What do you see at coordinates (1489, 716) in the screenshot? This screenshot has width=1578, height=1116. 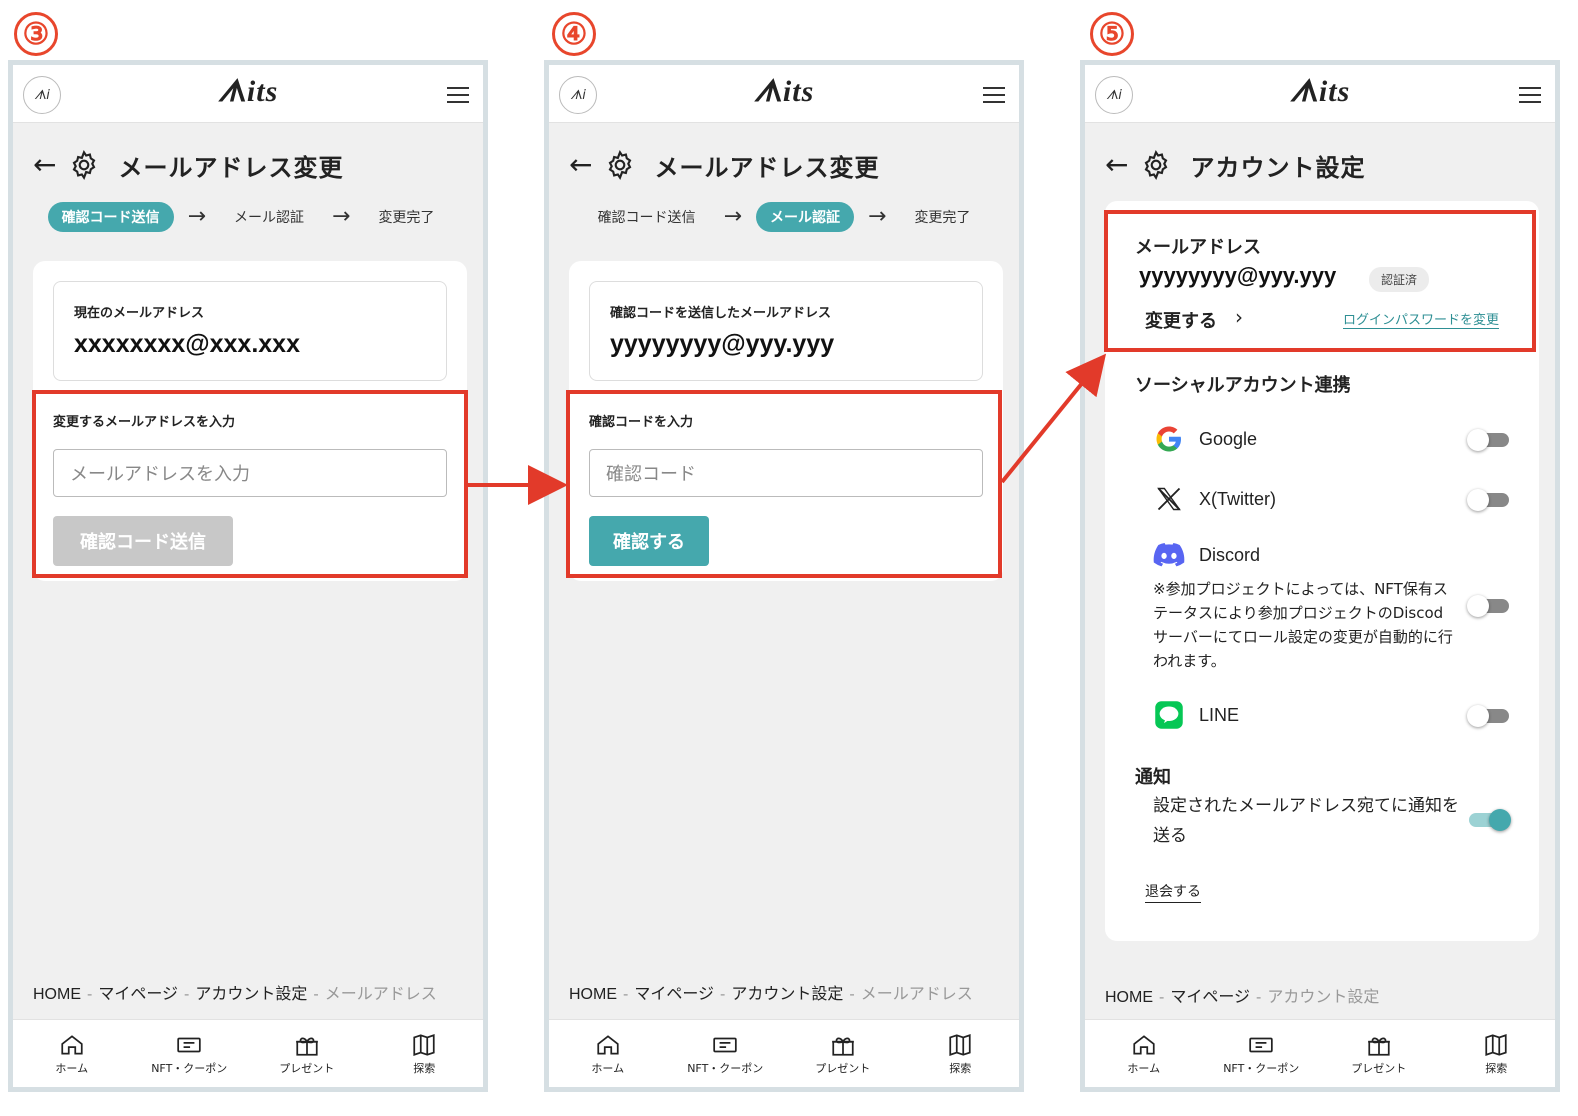 I see `line-toggle` at bounding box center [1489, 716].